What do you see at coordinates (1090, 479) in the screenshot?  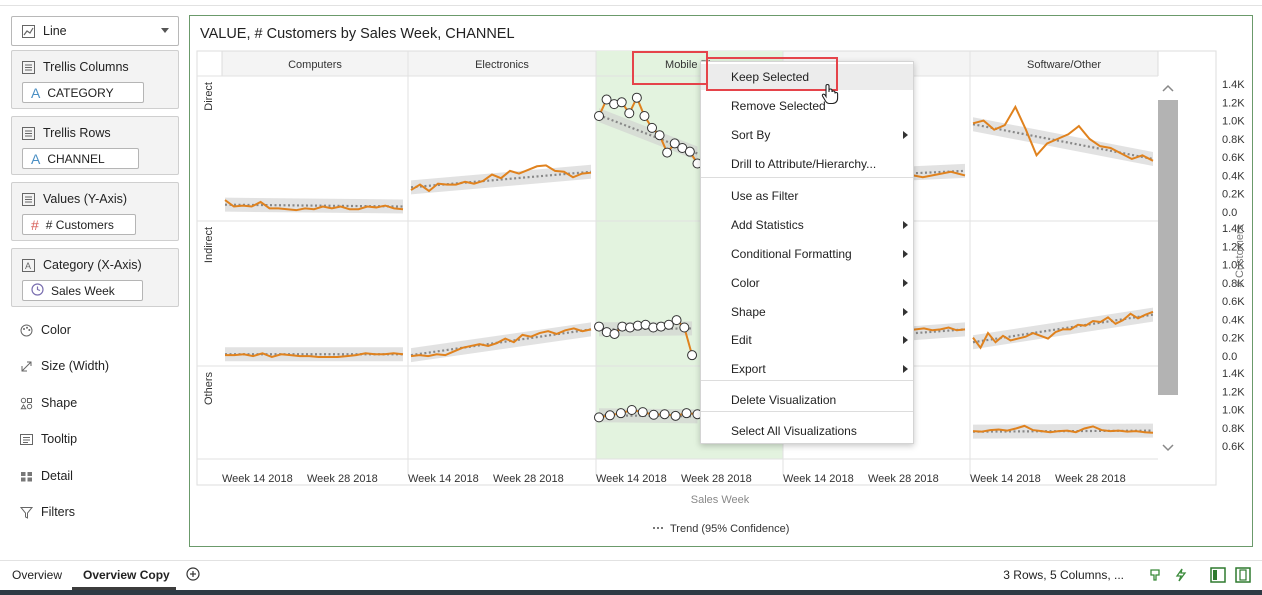 I see `x-tick-label: Week 28 2018` at bounding box center [1090, 479].